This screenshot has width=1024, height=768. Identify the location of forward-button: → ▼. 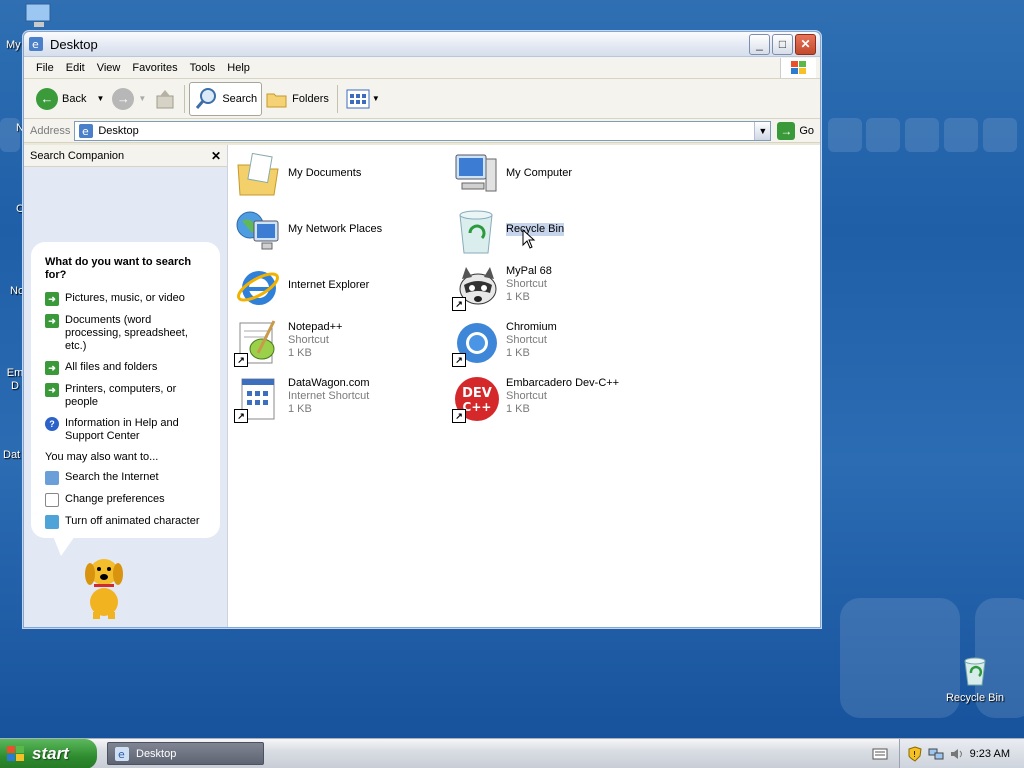
(129, 99).